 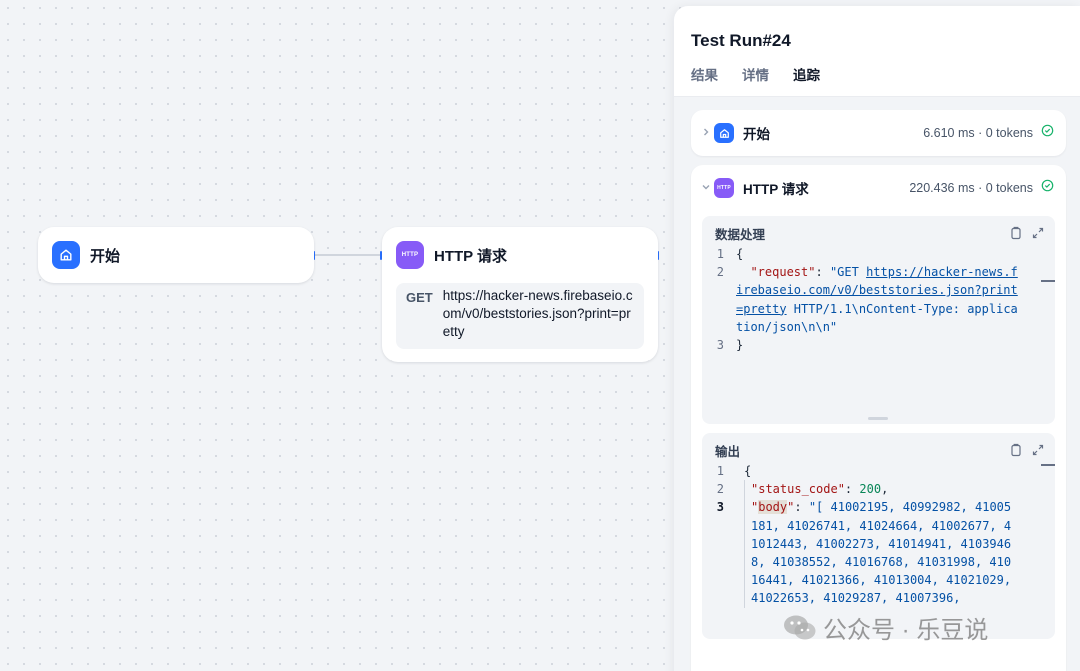 What do you see at coordinates (707, 188) in the screenshot?
I see `chevron-down-icon` at bounding box center [707, 188].